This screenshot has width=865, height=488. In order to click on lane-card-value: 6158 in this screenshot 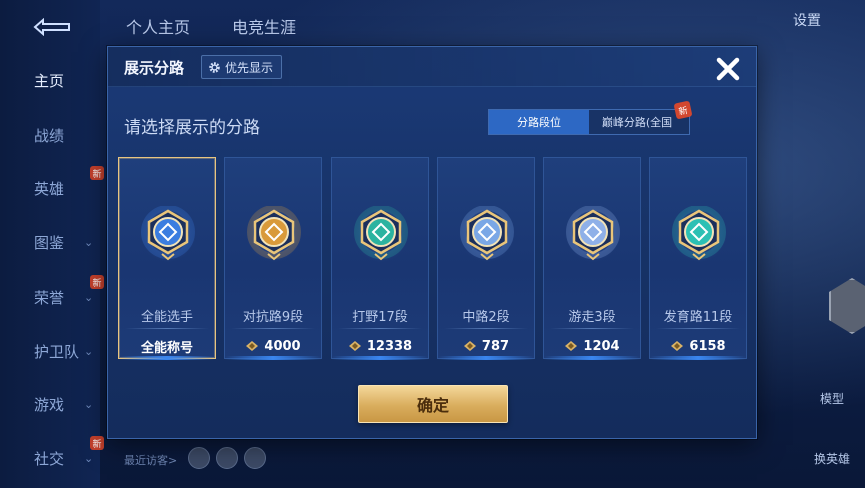, I will do `click(698, 347)`.